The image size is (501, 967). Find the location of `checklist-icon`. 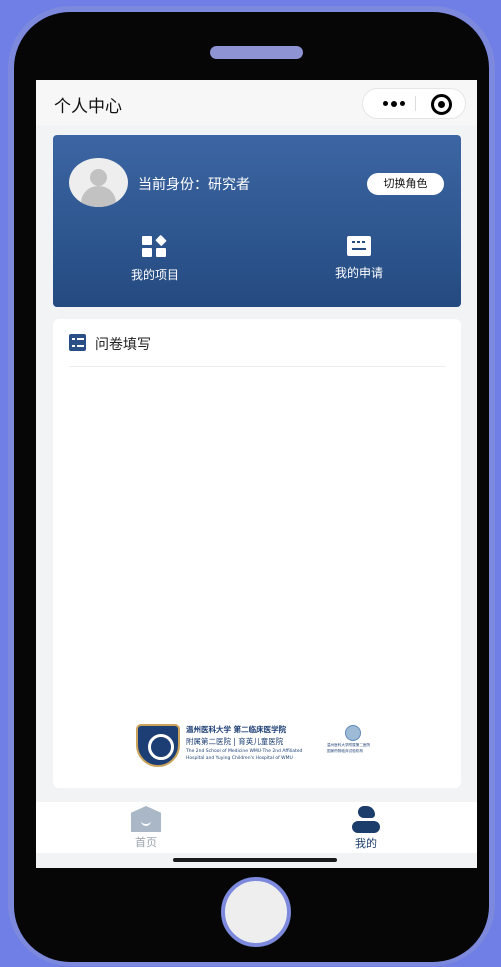

checklist-icon is located at coordinates (77, 342).